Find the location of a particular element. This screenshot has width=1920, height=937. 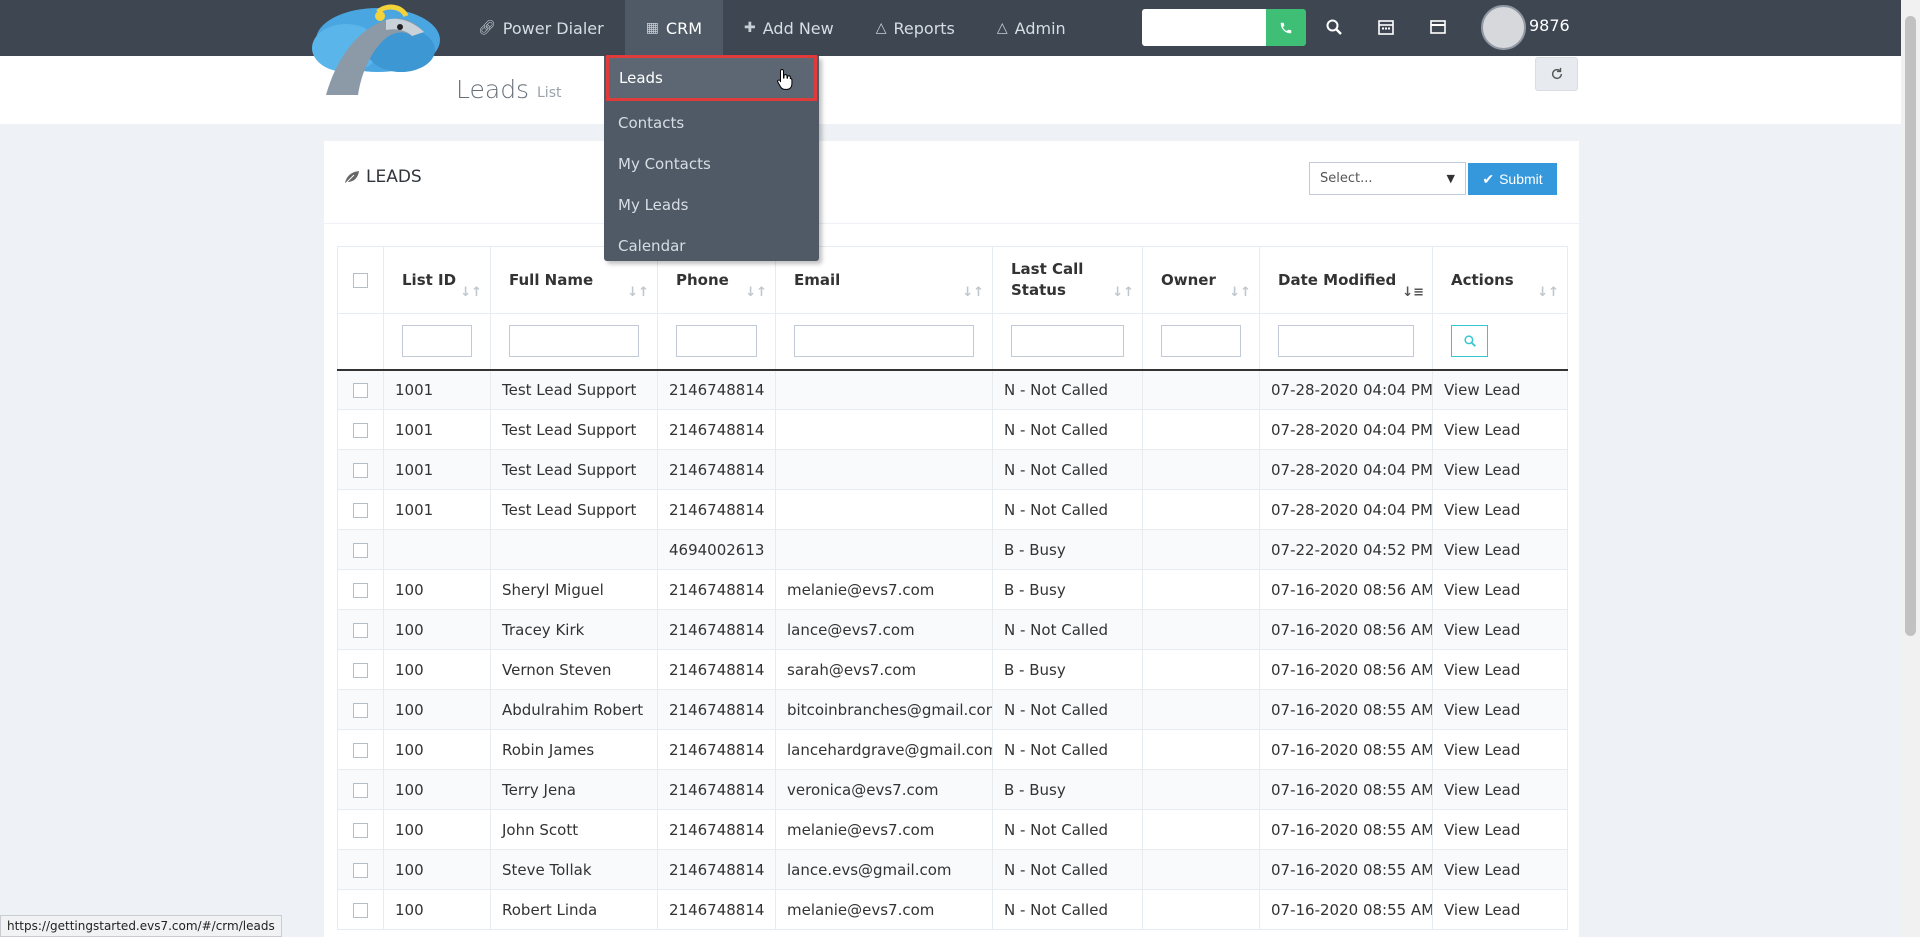

column-header-actions: Actions ↓↑ is located at coordinates (1500, 280).